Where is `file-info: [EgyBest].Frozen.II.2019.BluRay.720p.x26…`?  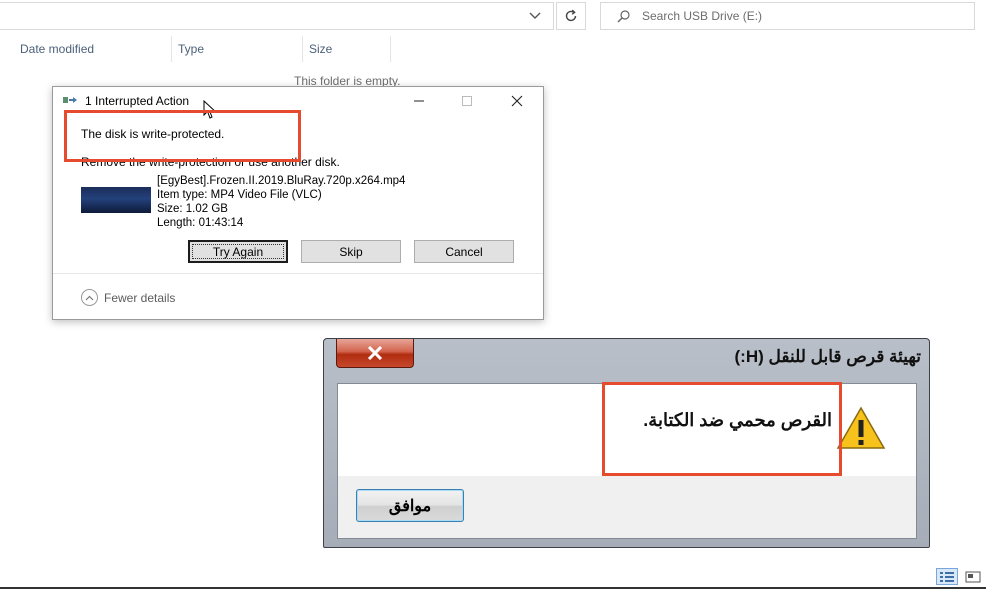
file-info: [EgyBest].Frozen.II.2019.BluRay.720p.x26… is located at coordinates (281, 202).